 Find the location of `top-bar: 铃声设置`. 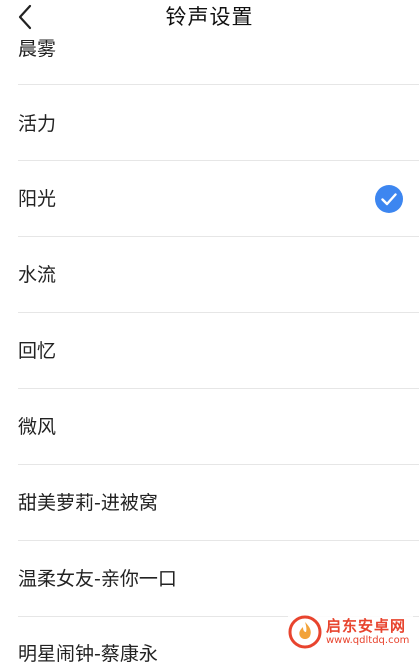

top-bar: 铃声设置 is located at coordinates (209, 17).